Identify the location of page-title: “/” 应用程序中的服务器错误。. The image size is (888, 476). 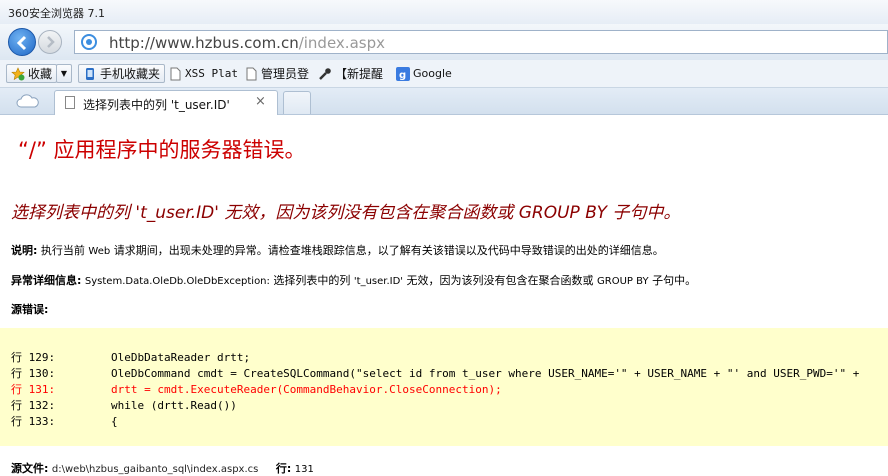
(162, 150).